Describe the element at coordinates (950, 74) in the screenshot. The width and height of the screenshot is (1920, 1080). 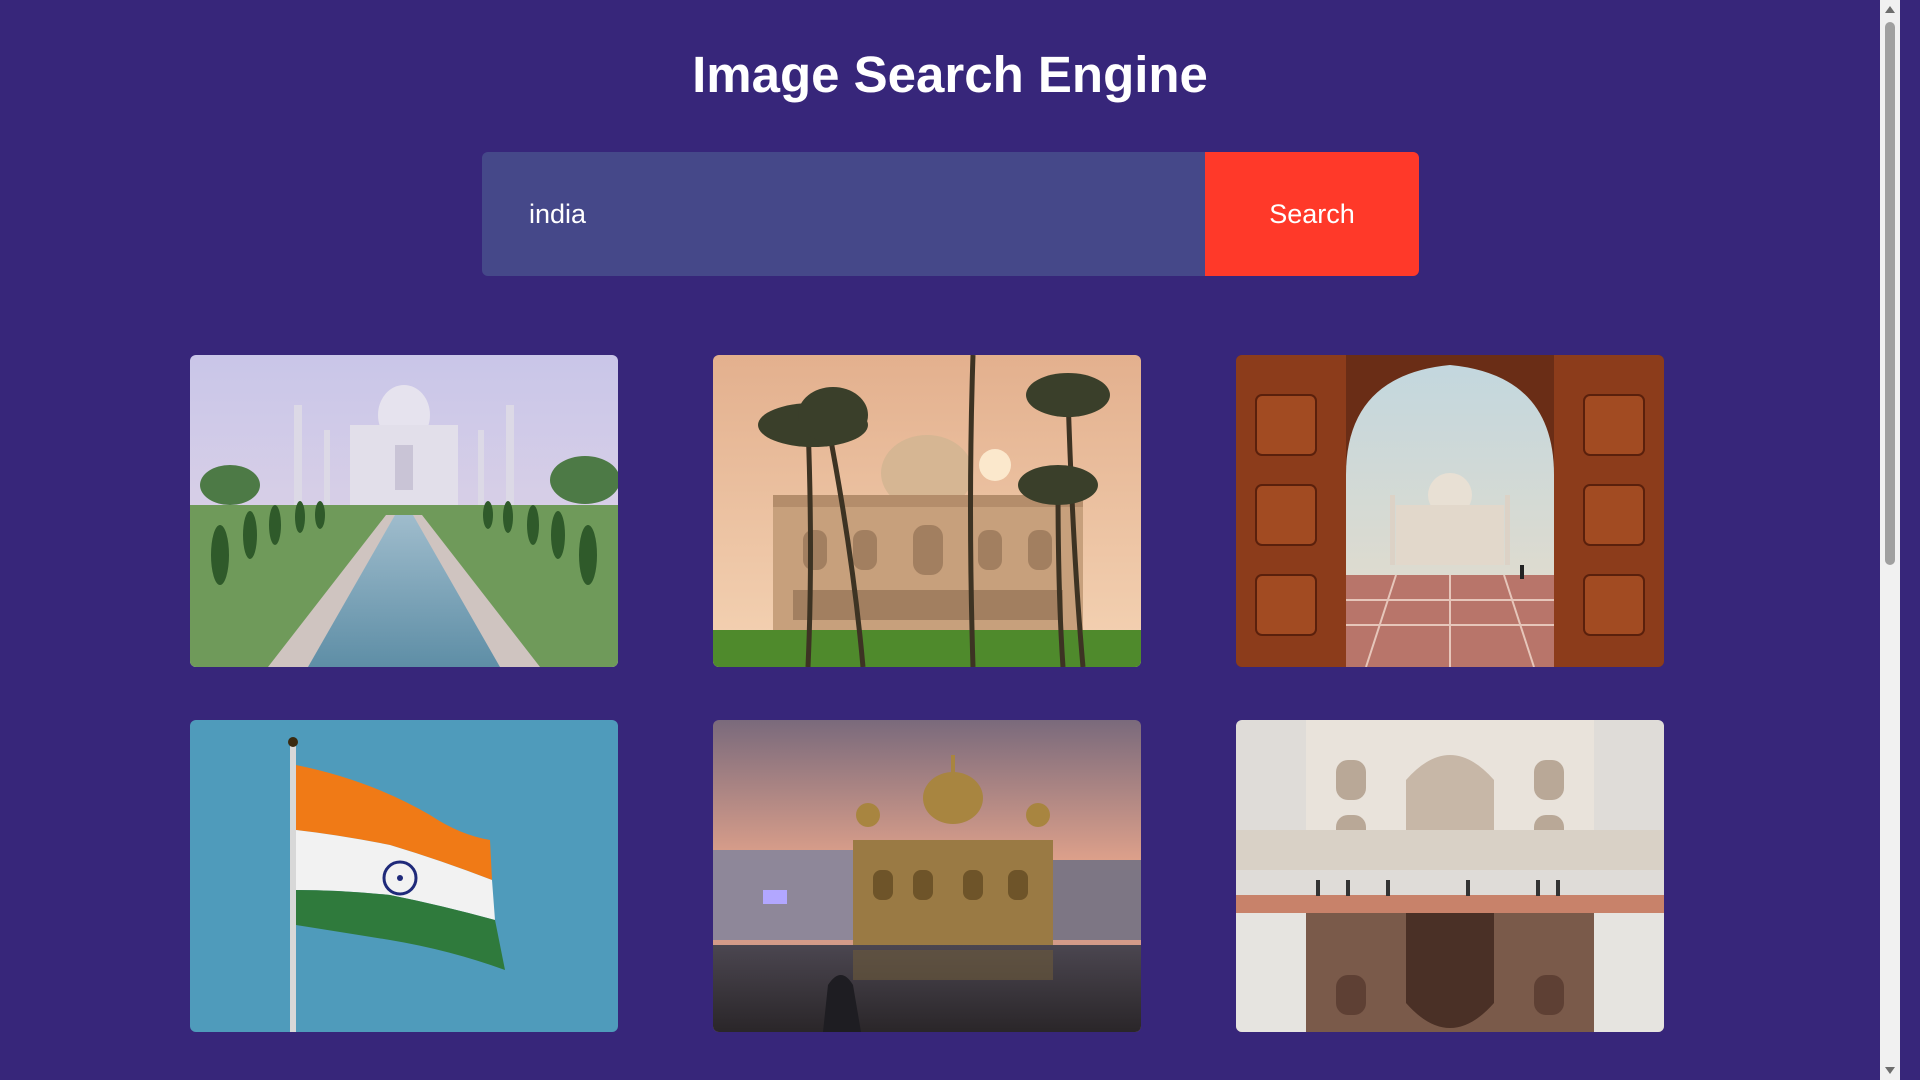
I see `page-title: Image Search Engine` at that location.